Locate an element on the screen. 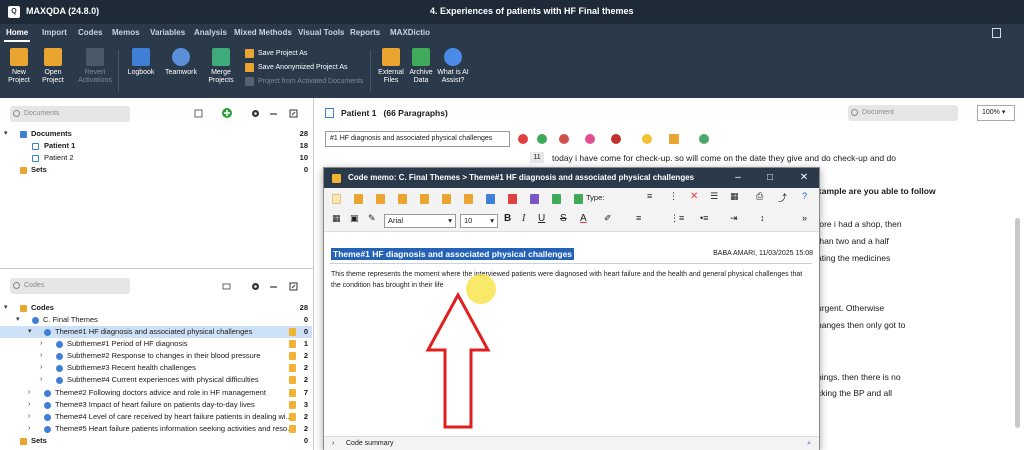  ai-assist-button: What is AI Assist? is located at coordinates (453, 66).